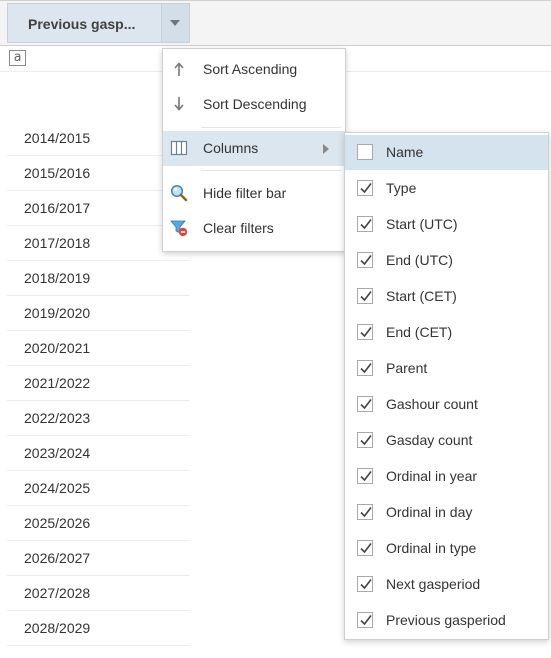 The width and height of the screenshot is (551, 658). I want to click on column-toggle-label: Name, so click(405, 152).